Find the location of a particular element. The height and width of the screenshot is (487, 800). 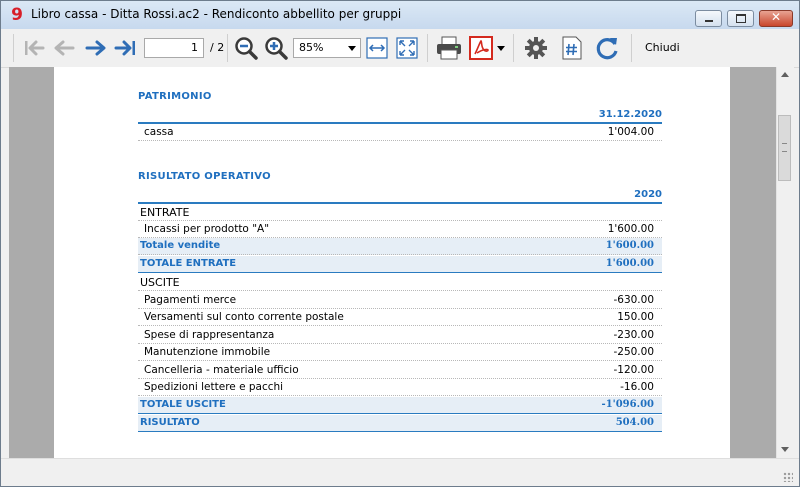

previous-page-button is located at coordinates (64, 48).